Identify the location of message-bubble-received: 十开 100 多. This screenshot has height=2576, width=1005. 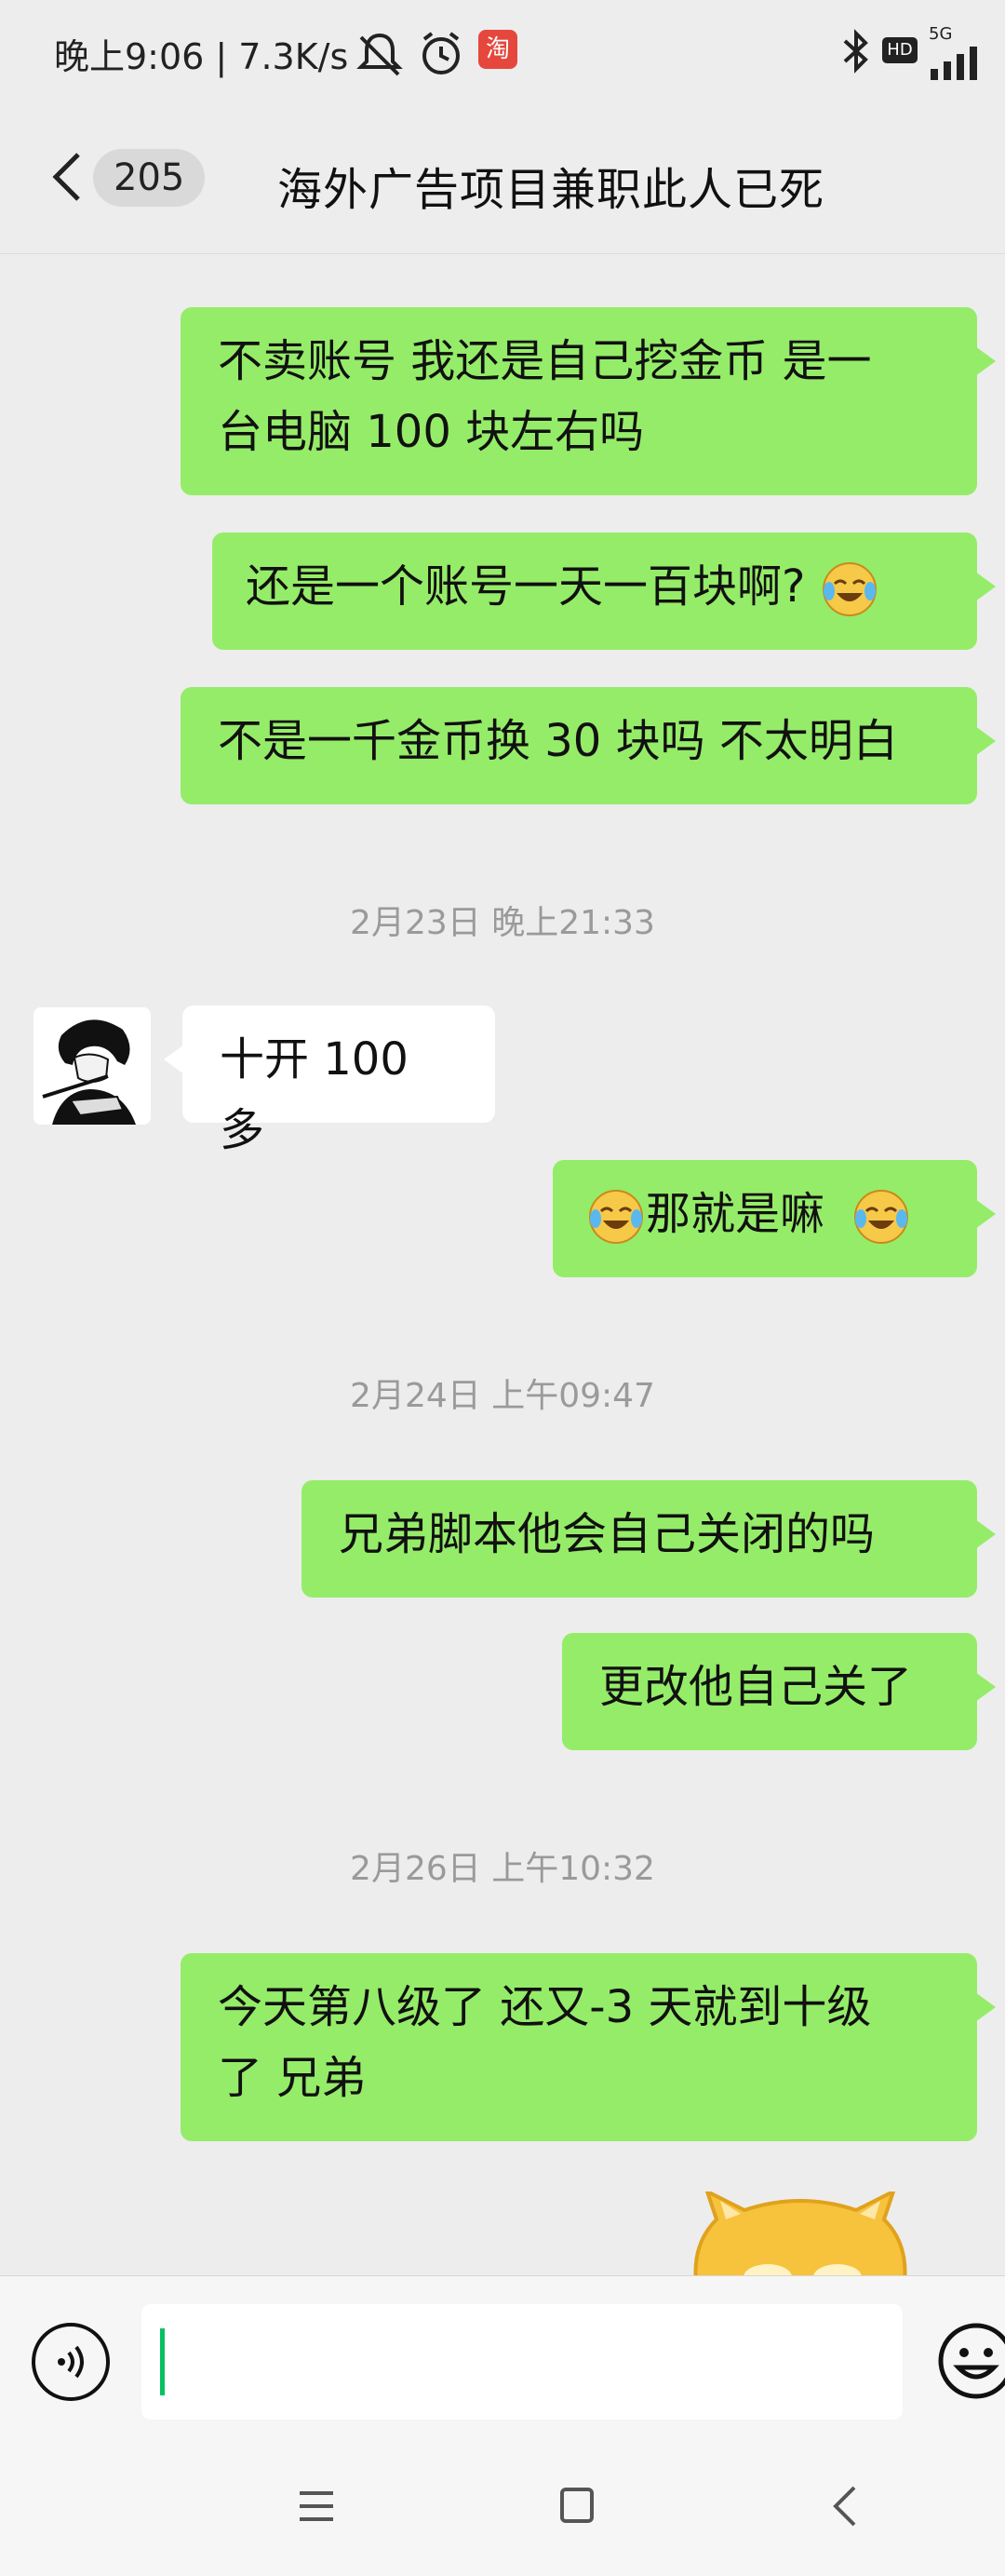
(330, 1080).